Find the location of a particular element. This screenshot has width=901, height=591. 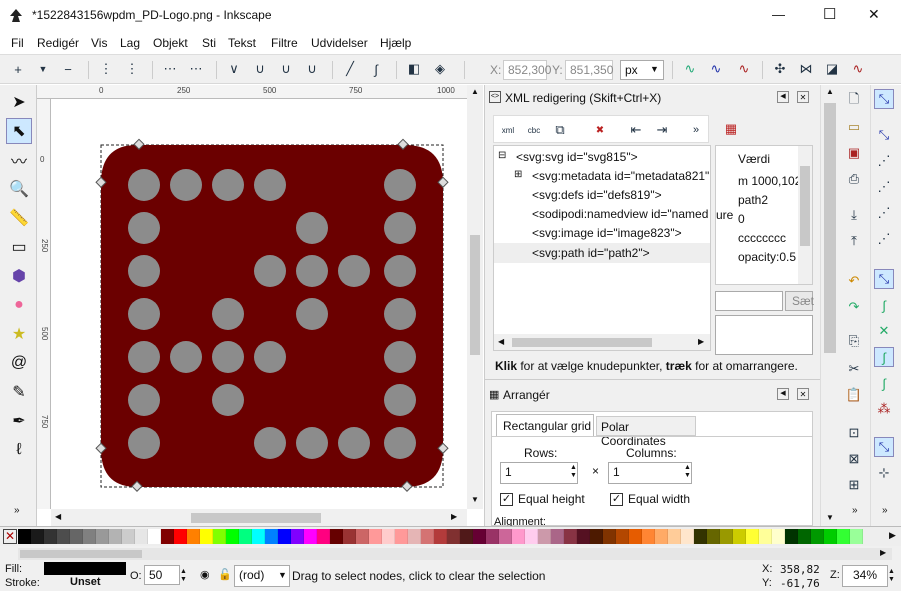

path-effect-icon: ⋈ is located at coordinates (806, 69).